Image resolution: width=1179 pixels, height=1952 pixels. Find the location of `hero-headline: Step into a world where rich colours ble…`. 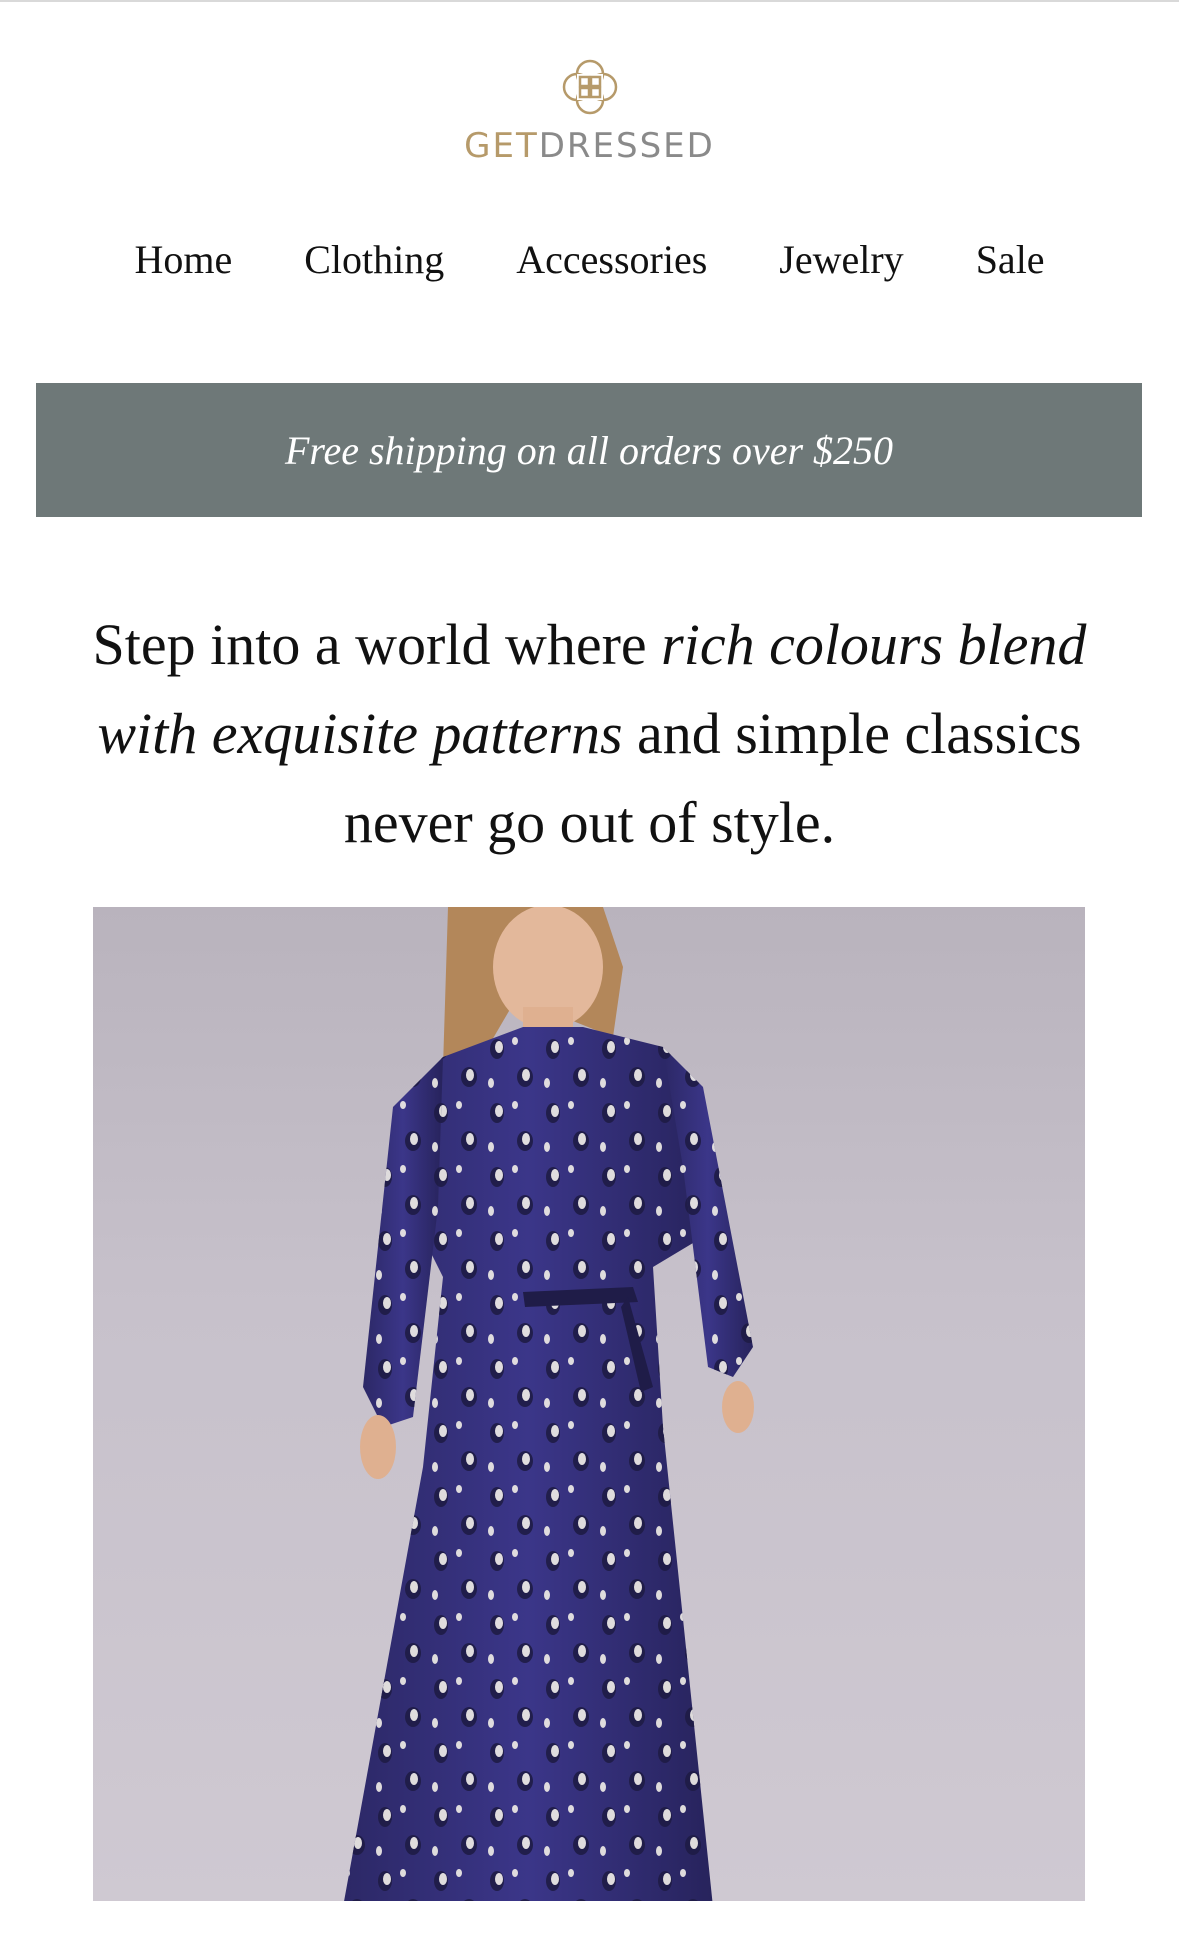

hero-headline: Step into a world where rich colours ble… is located at coordinates (589, 733).